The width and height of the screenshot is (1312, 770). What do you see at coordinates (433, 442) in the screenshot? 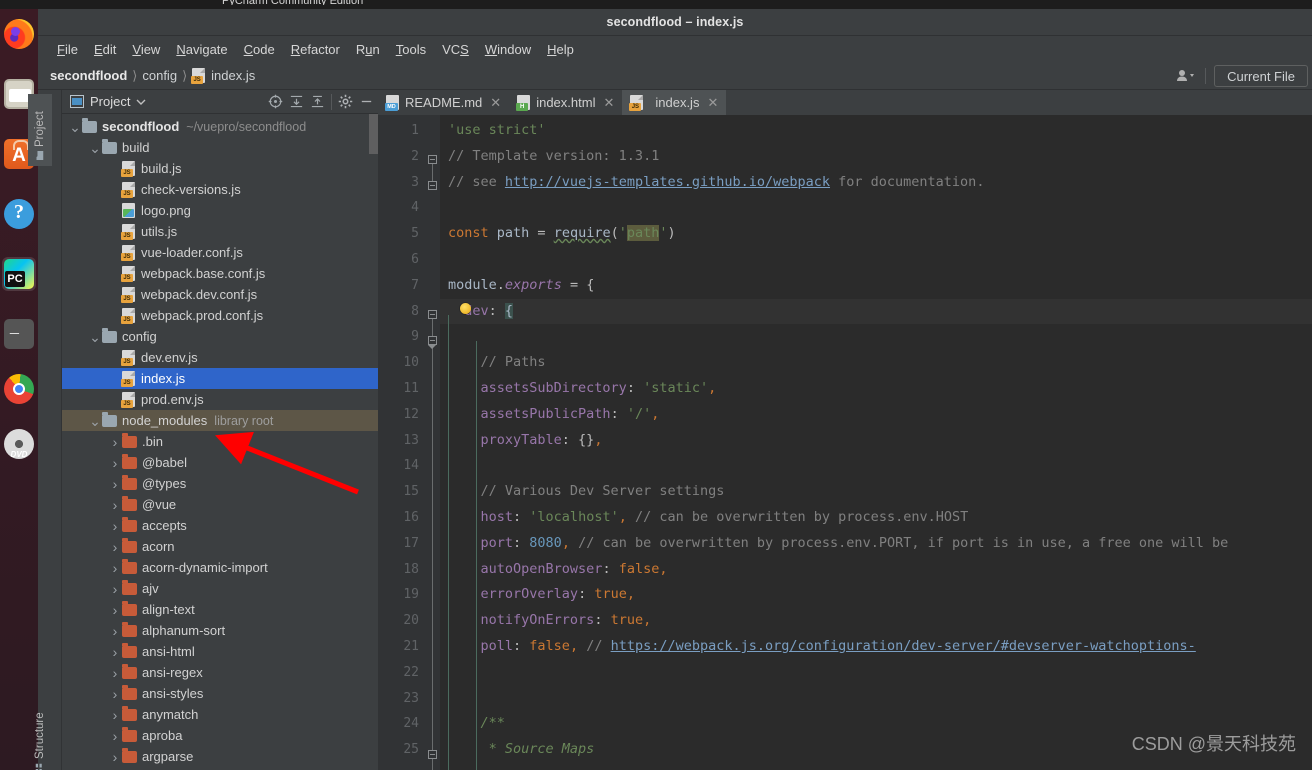
I see `code-folding-strip` at bounding box center [433, 442].